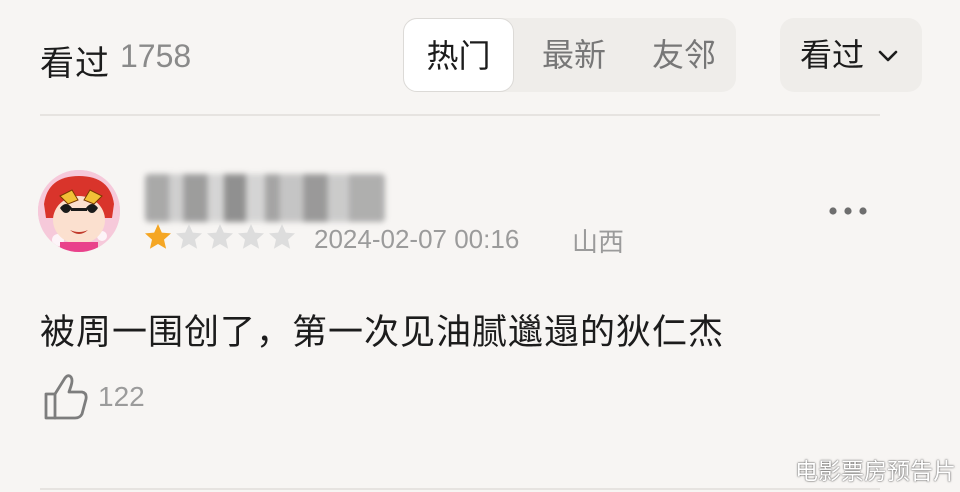 This screenshot has height=492, width=960. Describe the element at coordinates (888, 56) in the screenshot. I see `chevron-down-icon` at that location.